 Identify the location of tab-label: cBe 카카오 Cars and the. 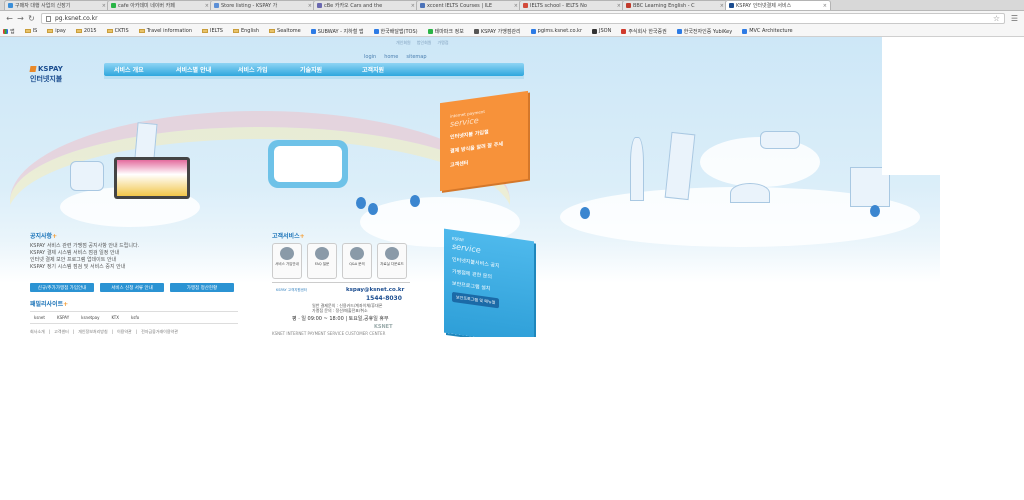
(353, 6).